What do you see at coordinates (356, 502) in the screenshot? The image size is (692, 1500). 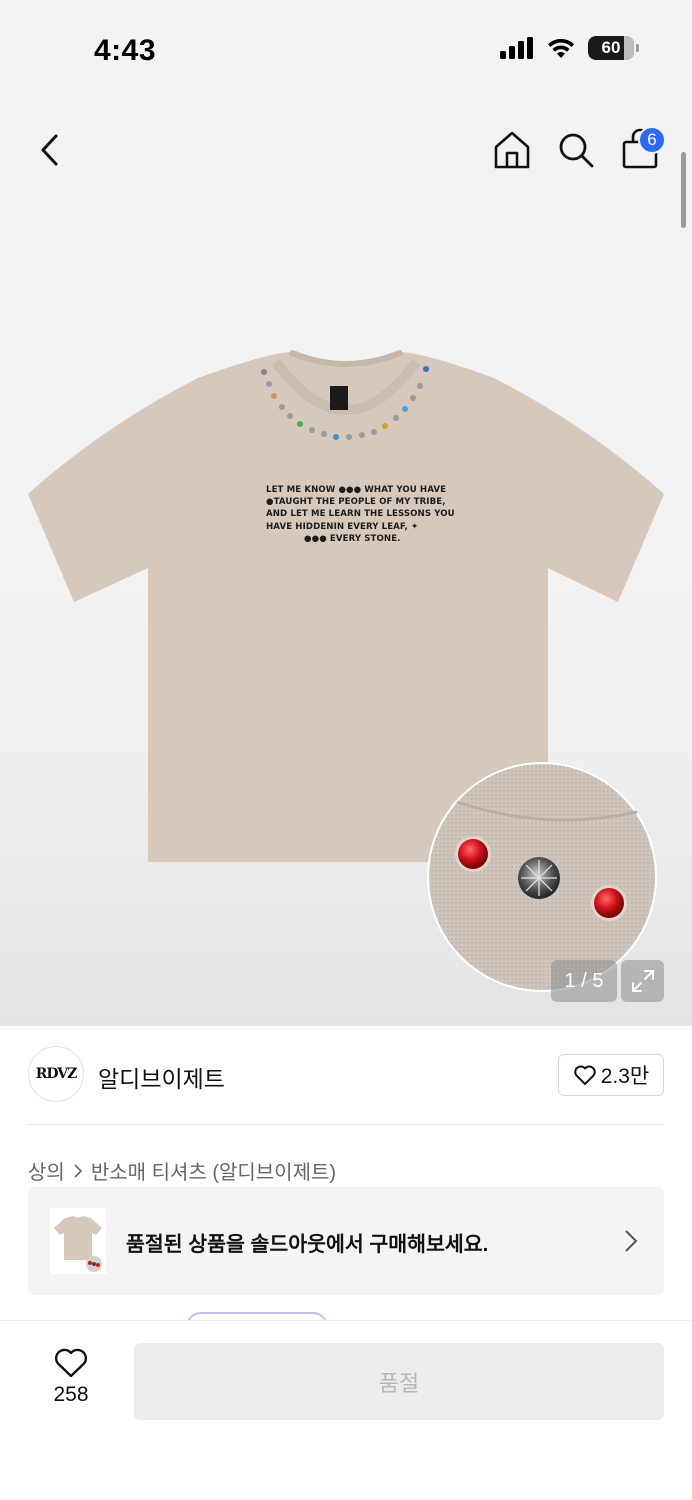 I see `print-line: ●TAUGHT THE PEOPLE OF MY TRIBE,` at bounding box center [356, 502].